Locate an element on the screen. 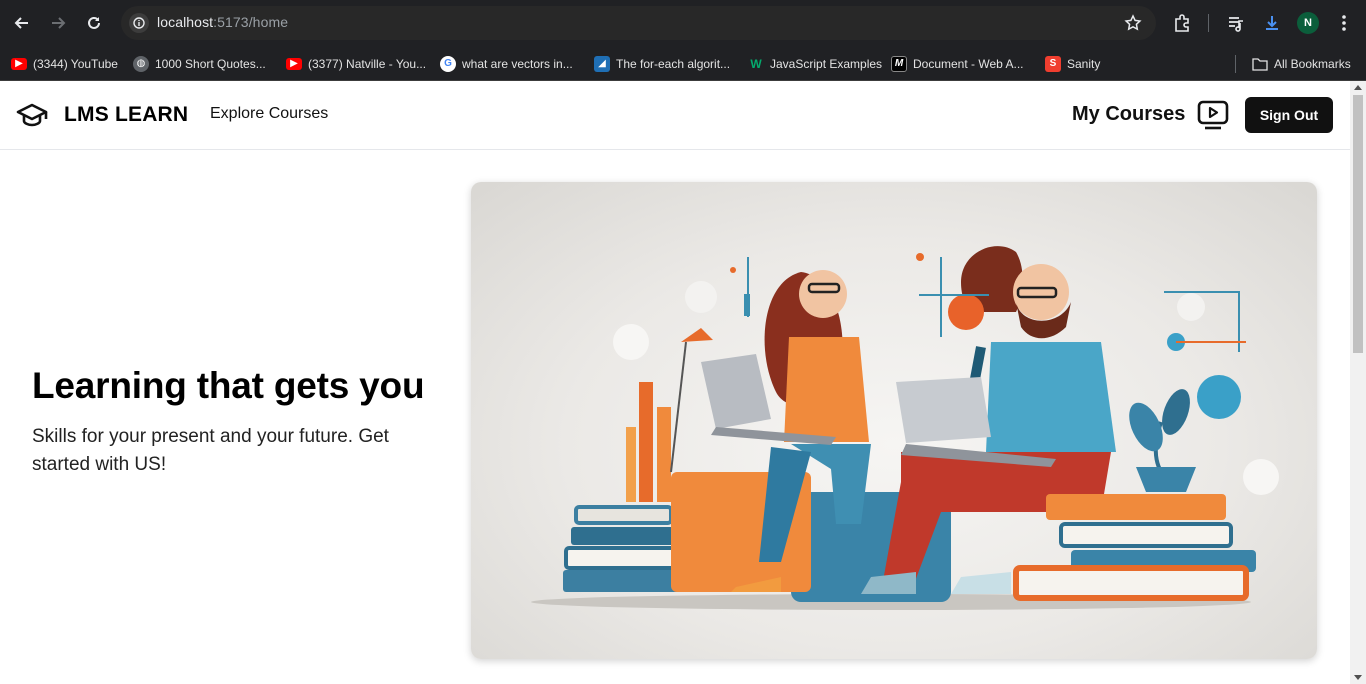 The height and width of the screenshot is (684, 1366). globe-icon: ◍ is located at coordinates (141, 63).